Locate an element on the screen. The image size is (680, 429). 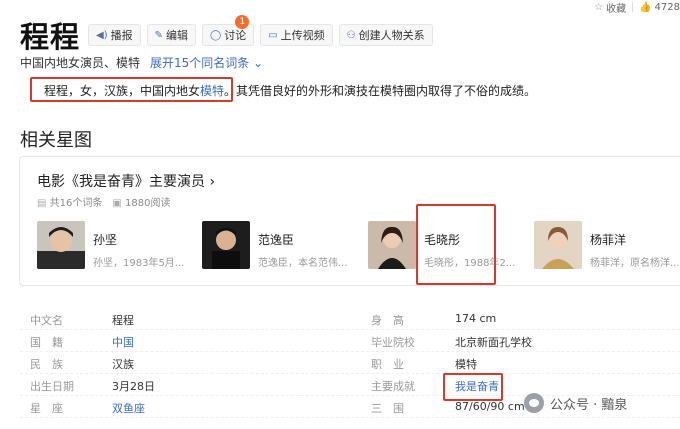
chat-bubble-icon: ◯ is located at coordinates (216, 35).